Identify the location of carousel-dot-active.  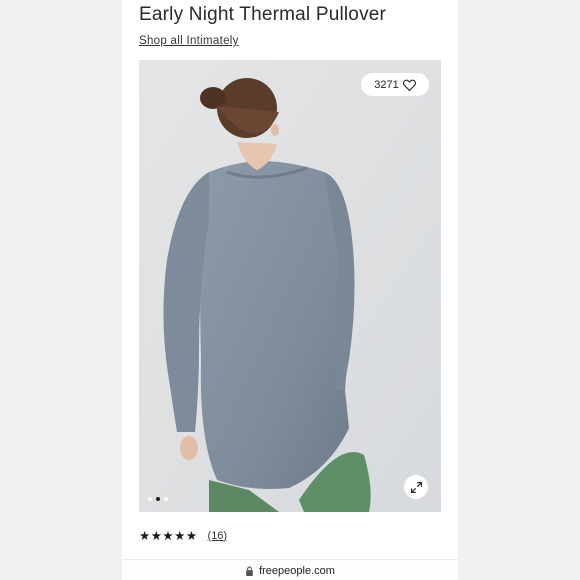
(158, 499).